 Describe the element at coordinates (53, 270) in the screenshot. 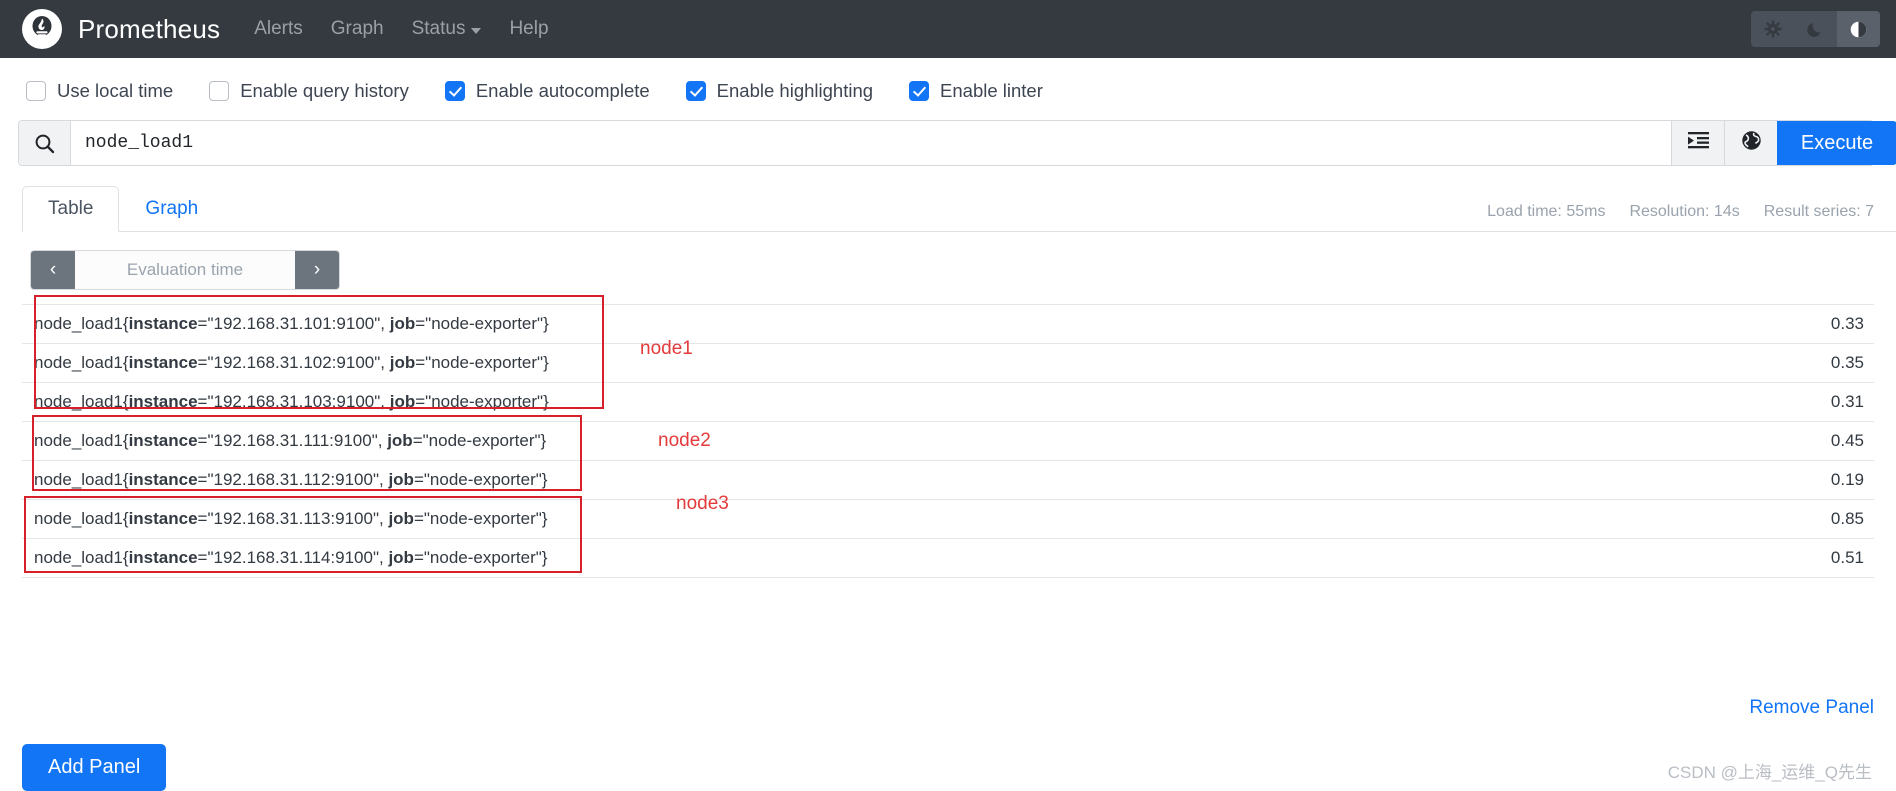

I see `evaluation-time-prev-button: ‹` at that location.